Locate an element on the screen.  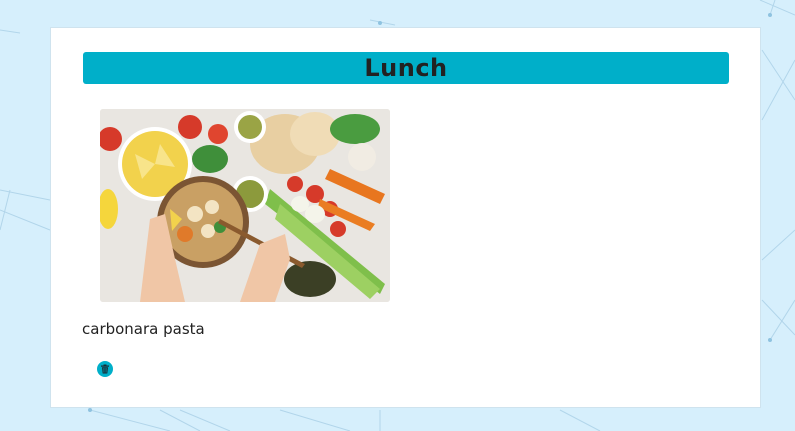
meal-title-bar: Lunch is located at coordinates (406, 68).